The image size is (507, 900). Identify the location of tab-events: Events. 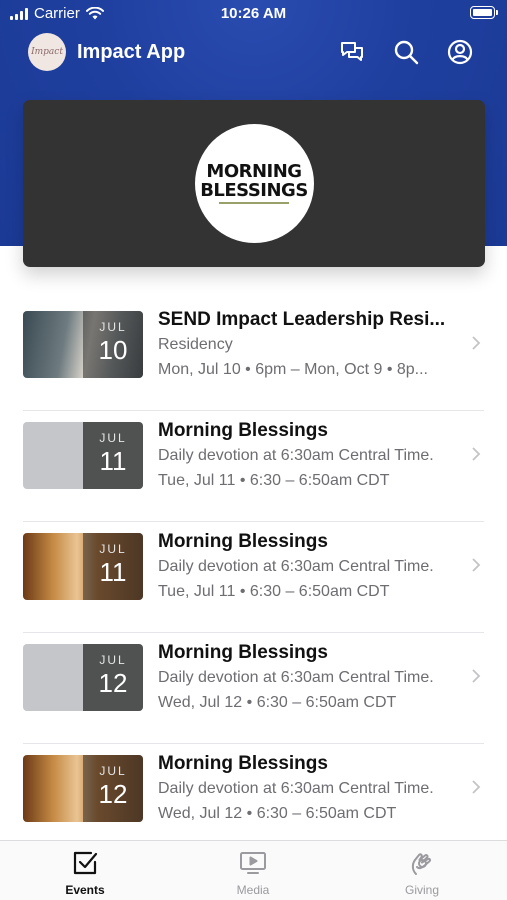
(85, 873).